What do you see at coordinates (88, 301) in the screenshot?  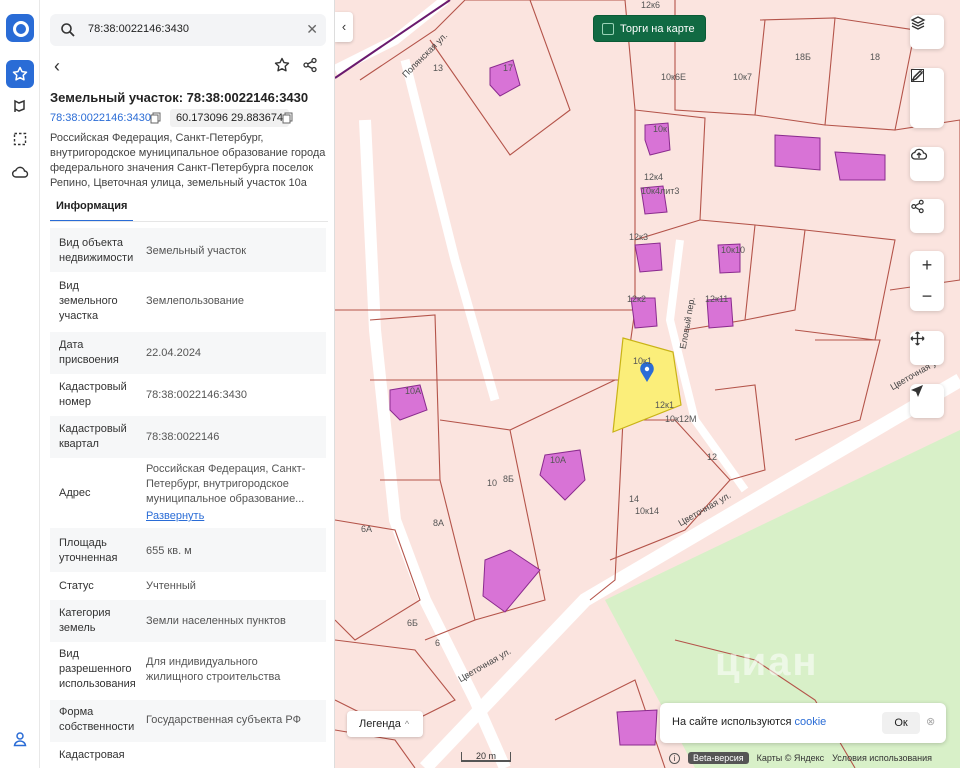 I see `attr-key: Вид земельного участка` at bounding box center [88, 301].